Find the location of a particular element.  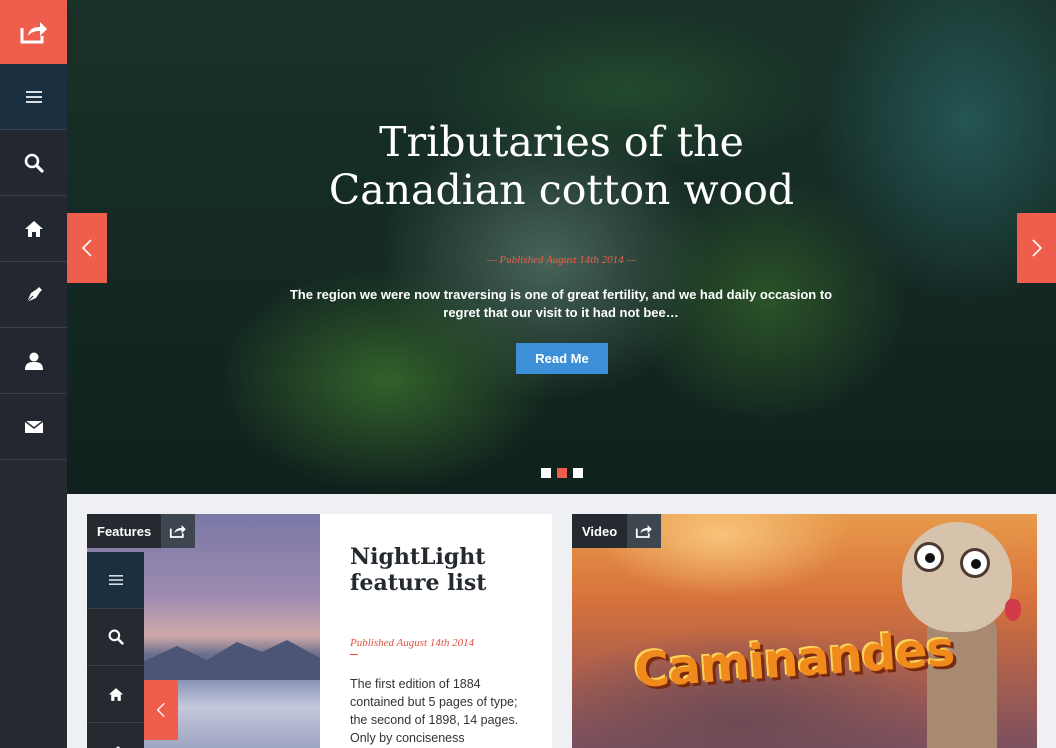

sidebar-item-home is located at coordinates (33, 229).